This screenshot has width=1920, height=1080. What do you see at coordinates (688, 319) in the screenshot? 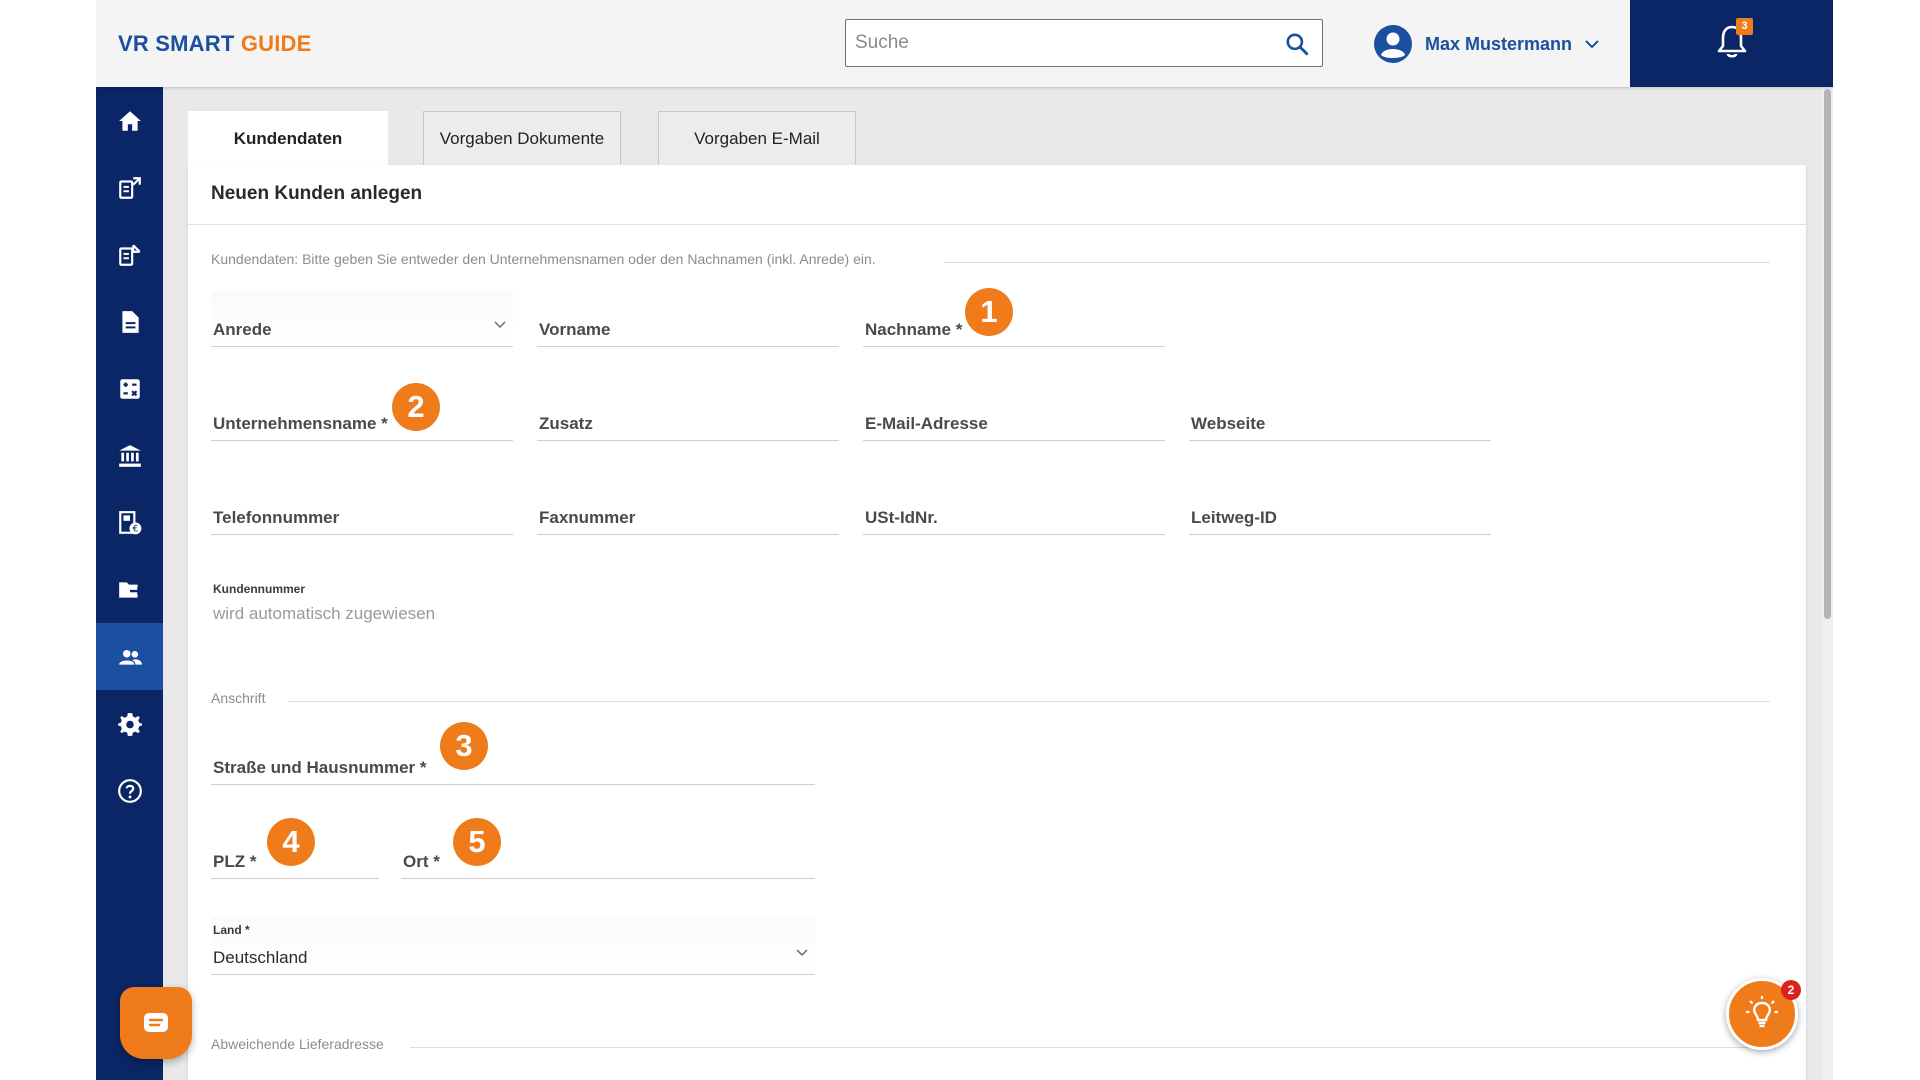
I see `vorname-field: Vorname` at bounding box center [688, 319].